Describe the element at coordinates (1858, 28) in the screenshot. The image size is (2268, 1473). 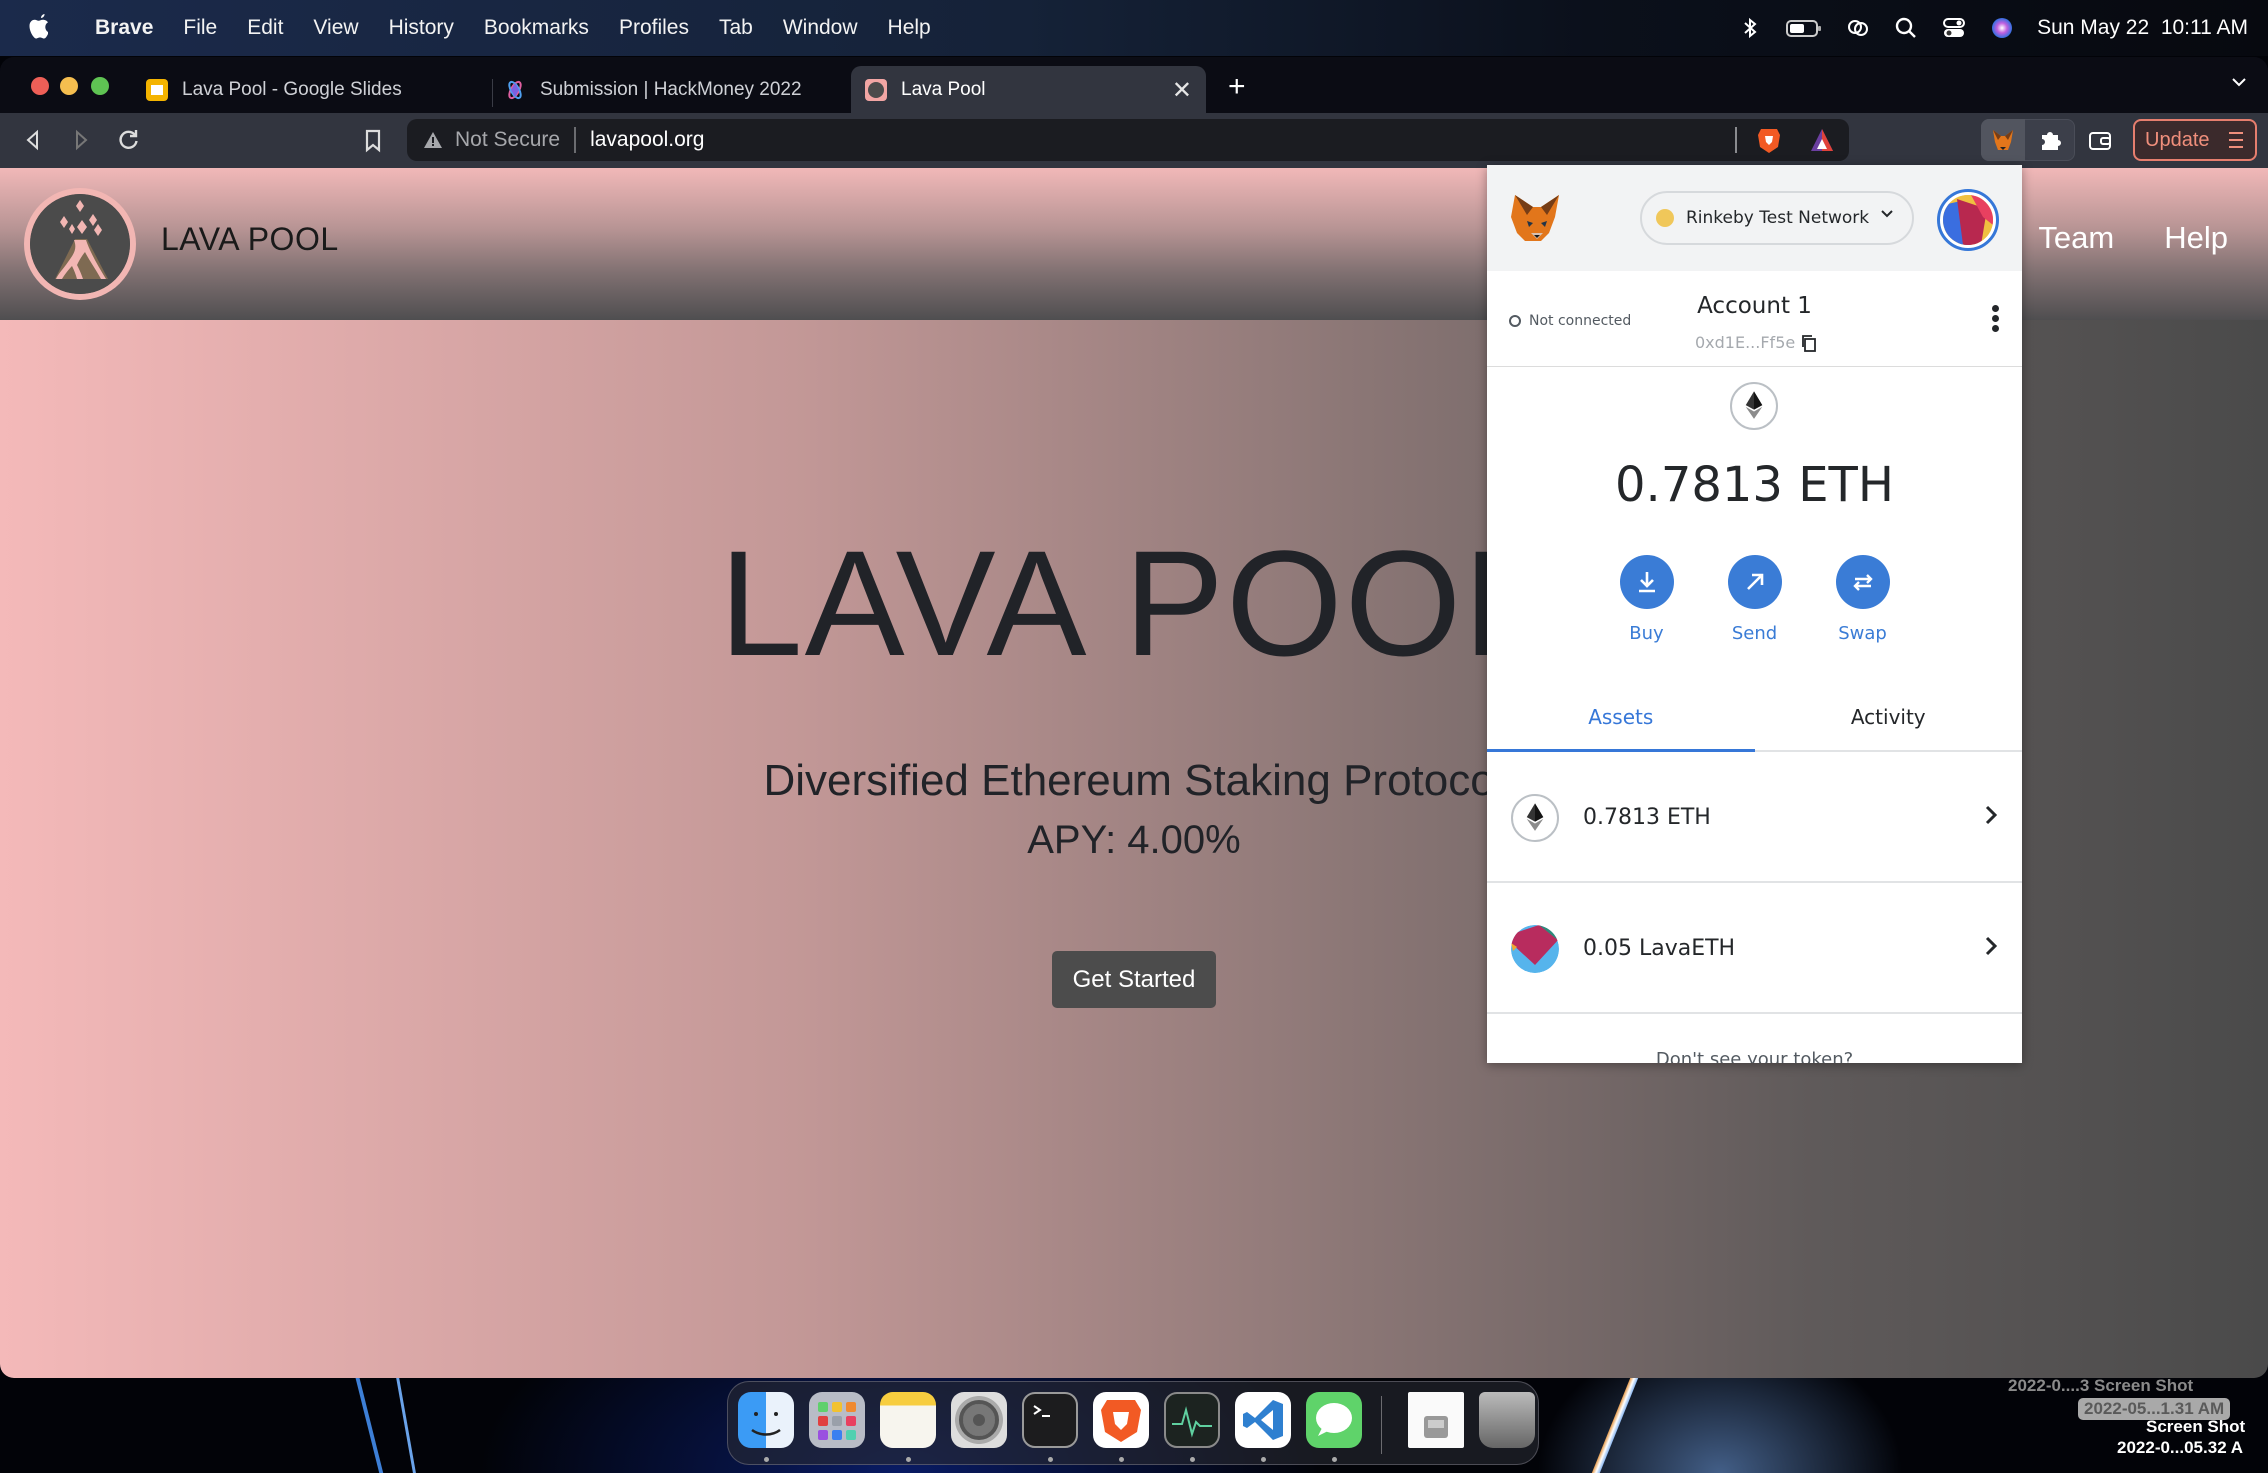
I see `screen-mirroring-icon` at that location.